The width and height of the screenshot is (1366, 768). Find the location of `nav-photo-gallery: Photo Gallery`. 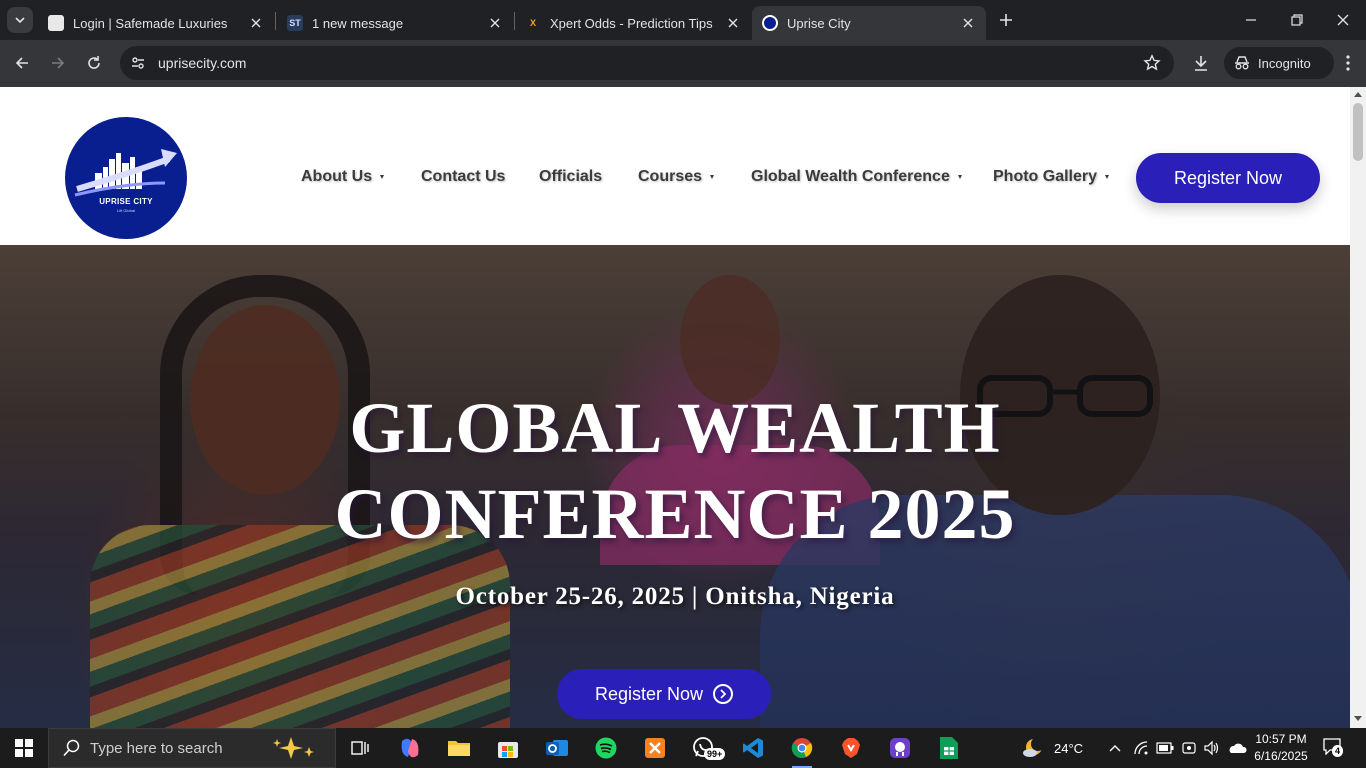

nav-photo-gallery: Photo Gallery is located at coordinates (1051, 177).